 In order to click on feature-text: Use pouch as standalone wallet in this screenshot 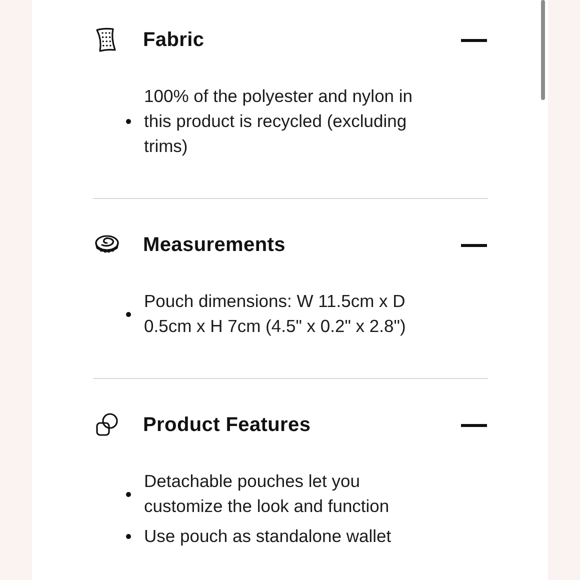, I will do `click(268, 536)`.